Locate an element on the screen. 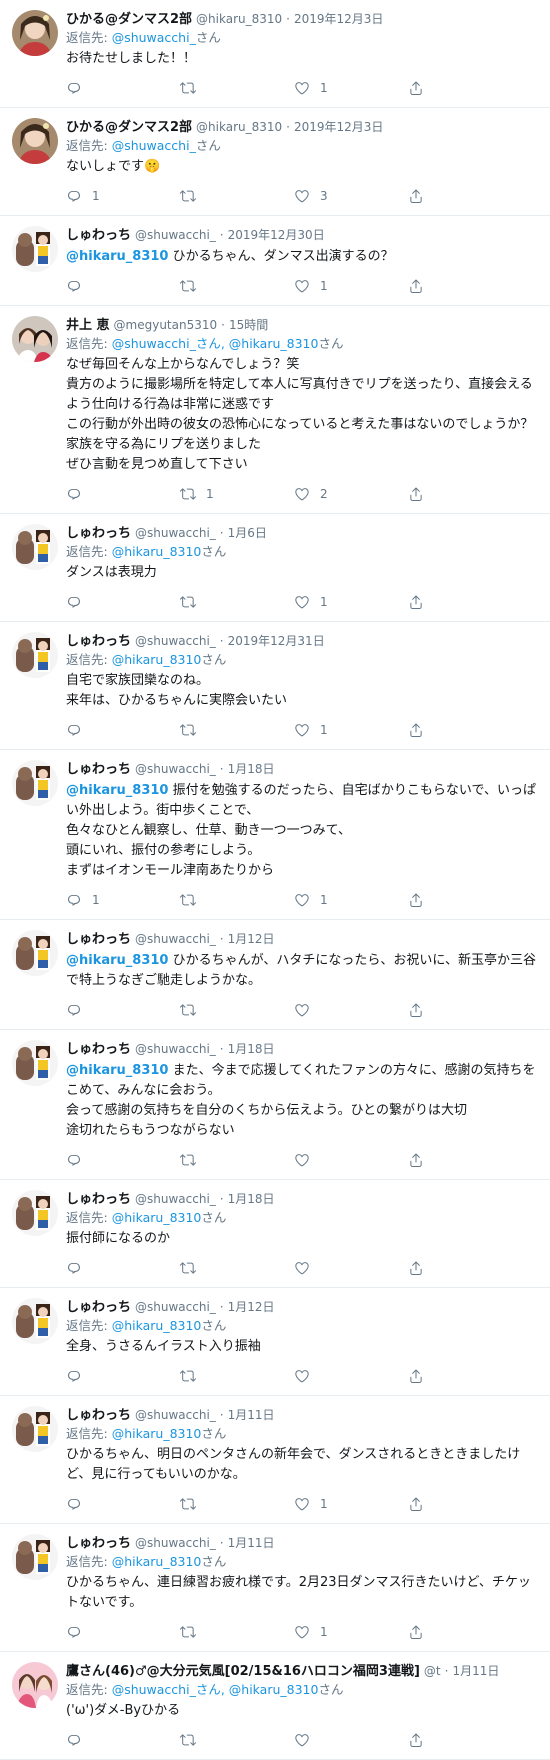 Image resolution: width=550 pixels, height=1760 pixels. display-name: 鷹さん(46)♂@大分元気風[02/15&16ハロコン福岡3連戦] is located at coordinates (243, 1672).